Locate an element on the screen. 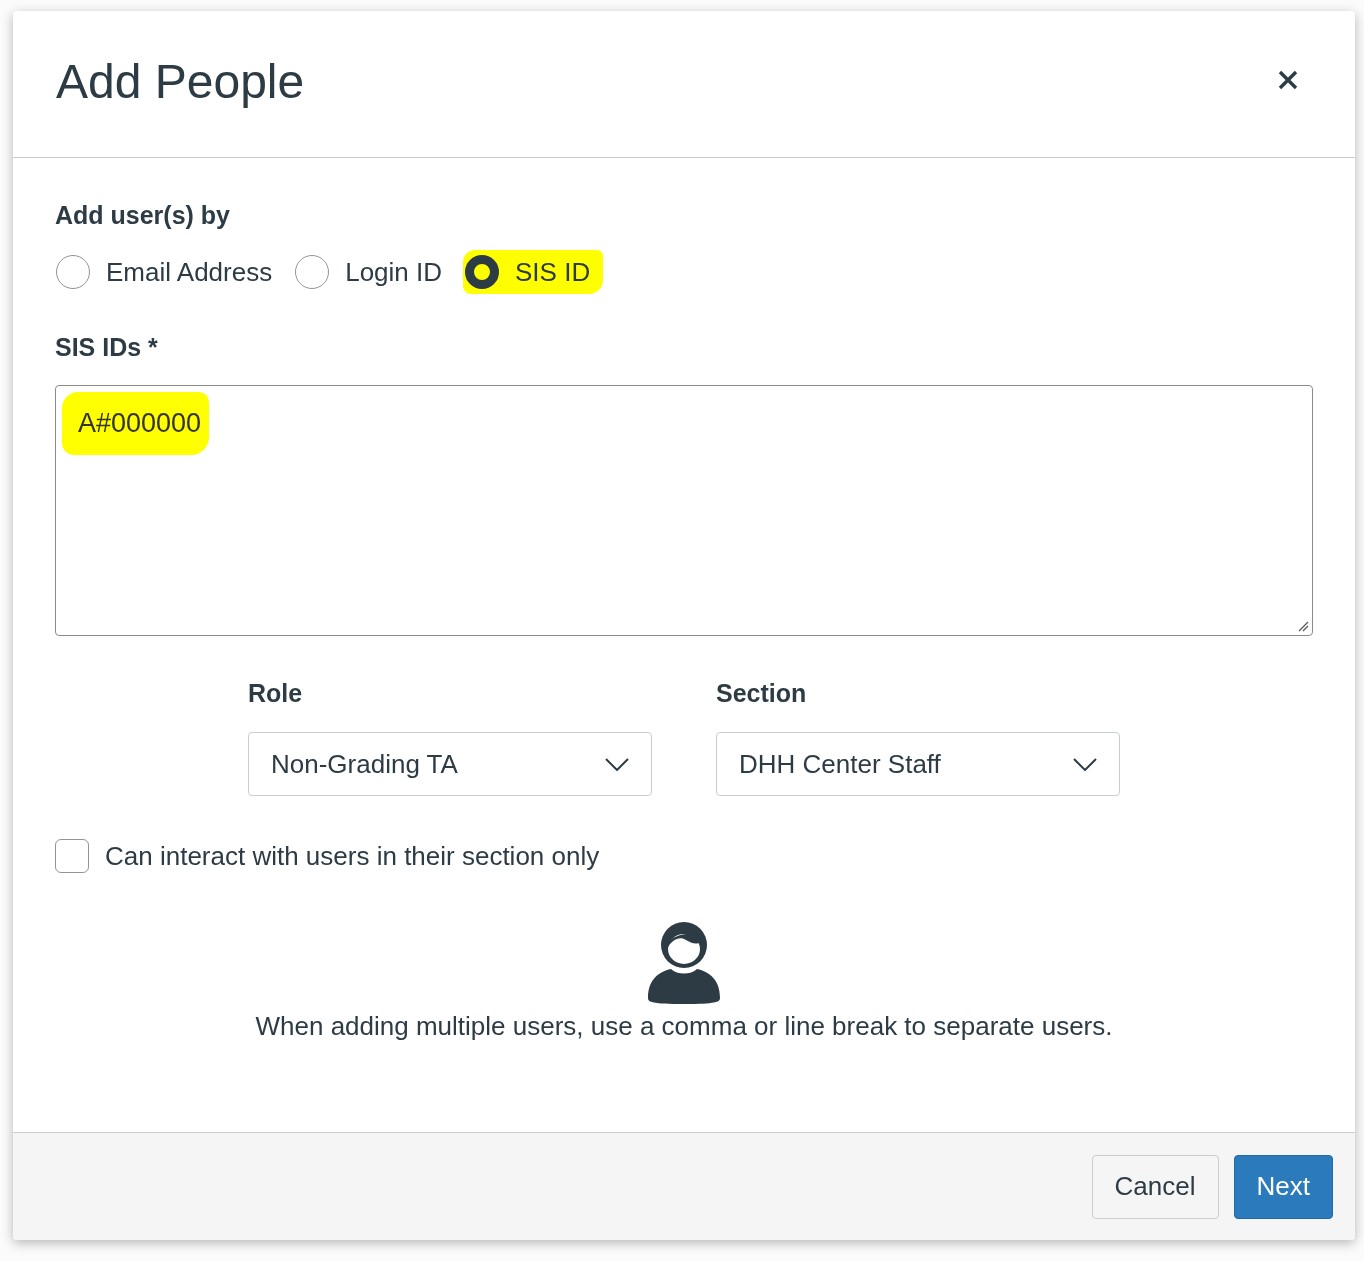 This screenshot has height=1261, width=1364. cancel-button: Cancel is located at coordinates (1155, 1186).